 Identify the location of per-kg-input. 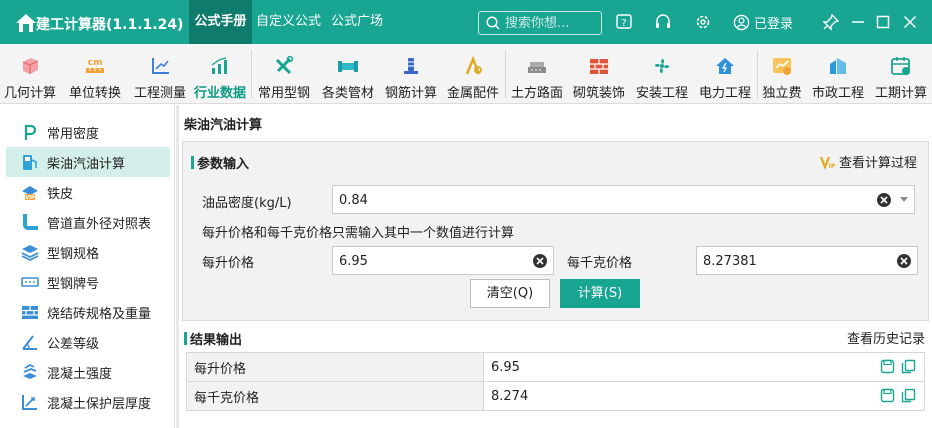
(793, 261).